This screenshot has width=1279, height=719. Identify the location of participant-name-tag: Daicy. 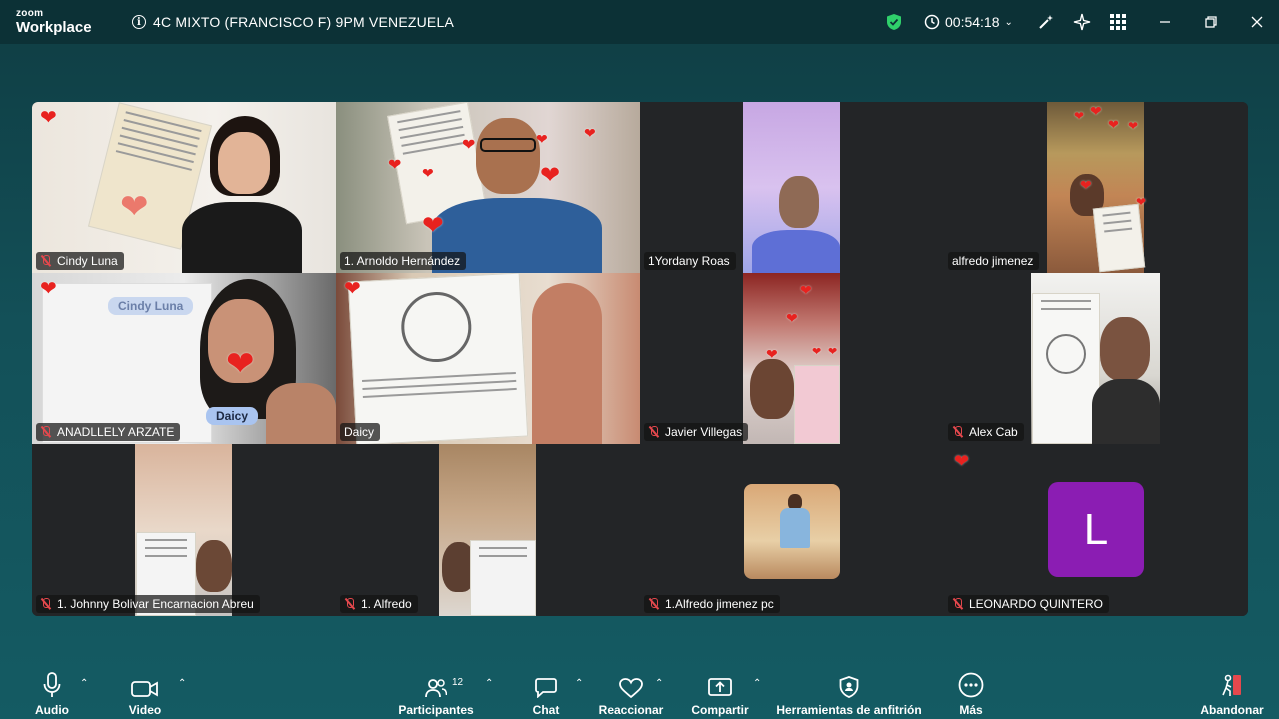
(360, 432).